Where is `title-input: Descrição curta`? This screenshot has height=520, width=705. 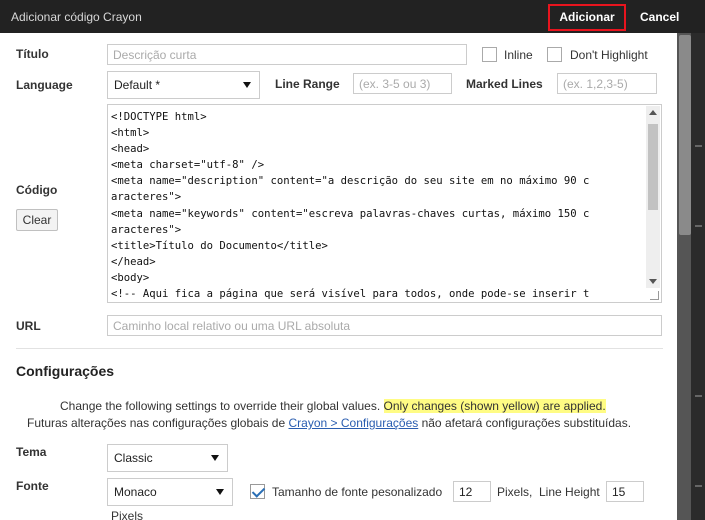 title-input: Descrição curta is located at coordinates (287, 54).